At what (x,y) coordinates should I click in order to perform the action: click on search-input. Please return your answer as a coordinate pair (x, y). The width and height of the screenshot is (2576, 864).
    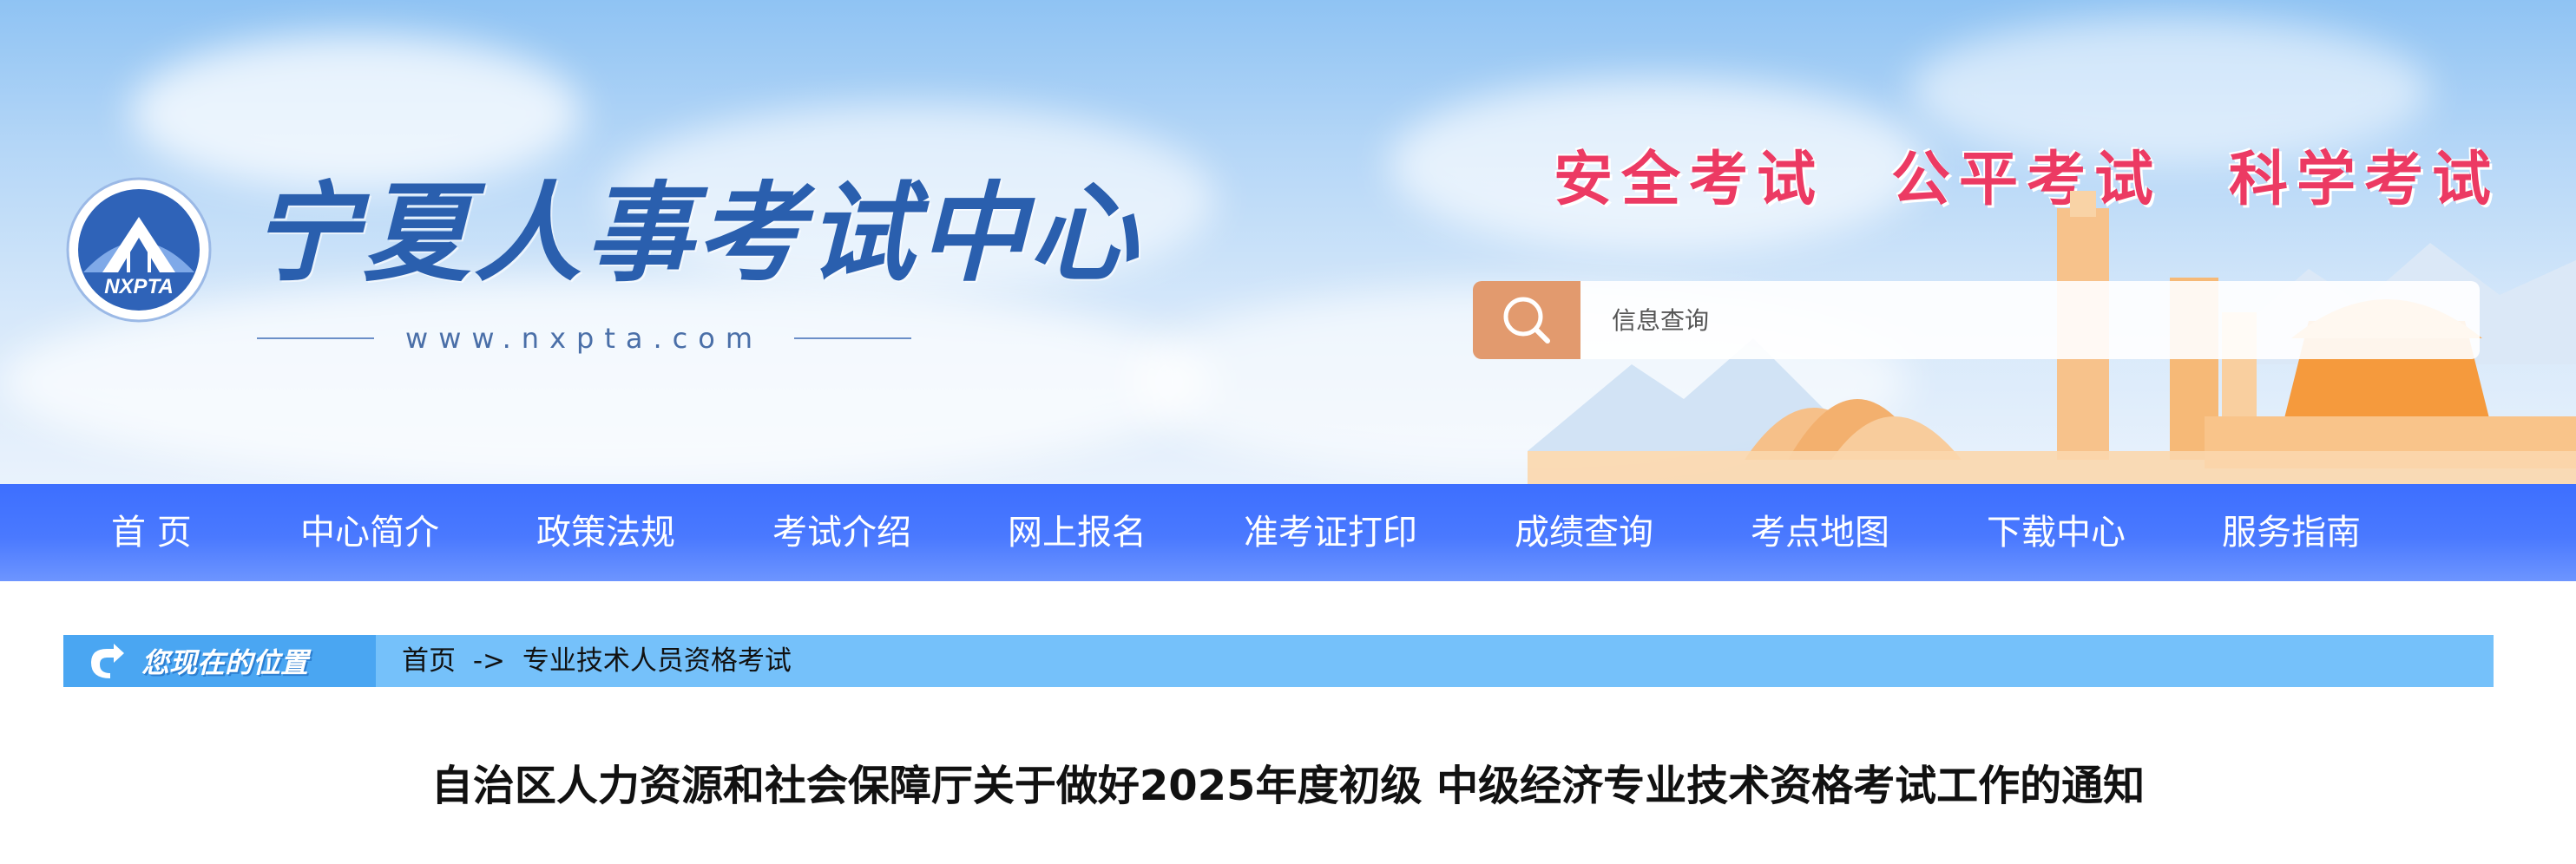
    Looking at the image, I should click on (2030, 320).